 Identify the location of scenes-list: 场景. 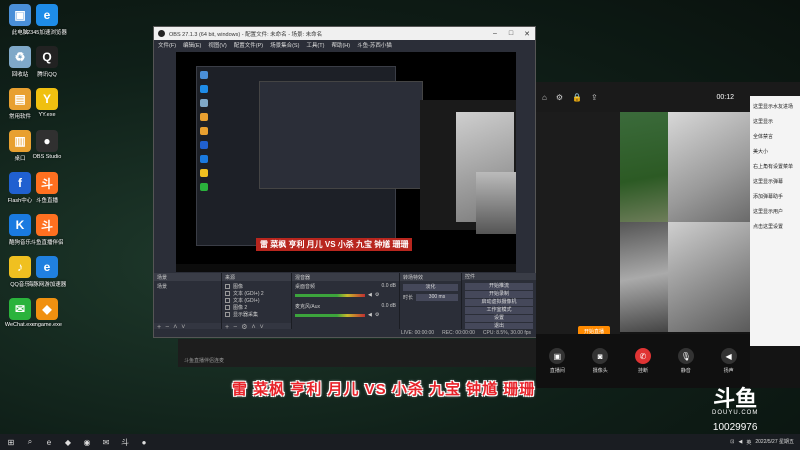
(187, 302).